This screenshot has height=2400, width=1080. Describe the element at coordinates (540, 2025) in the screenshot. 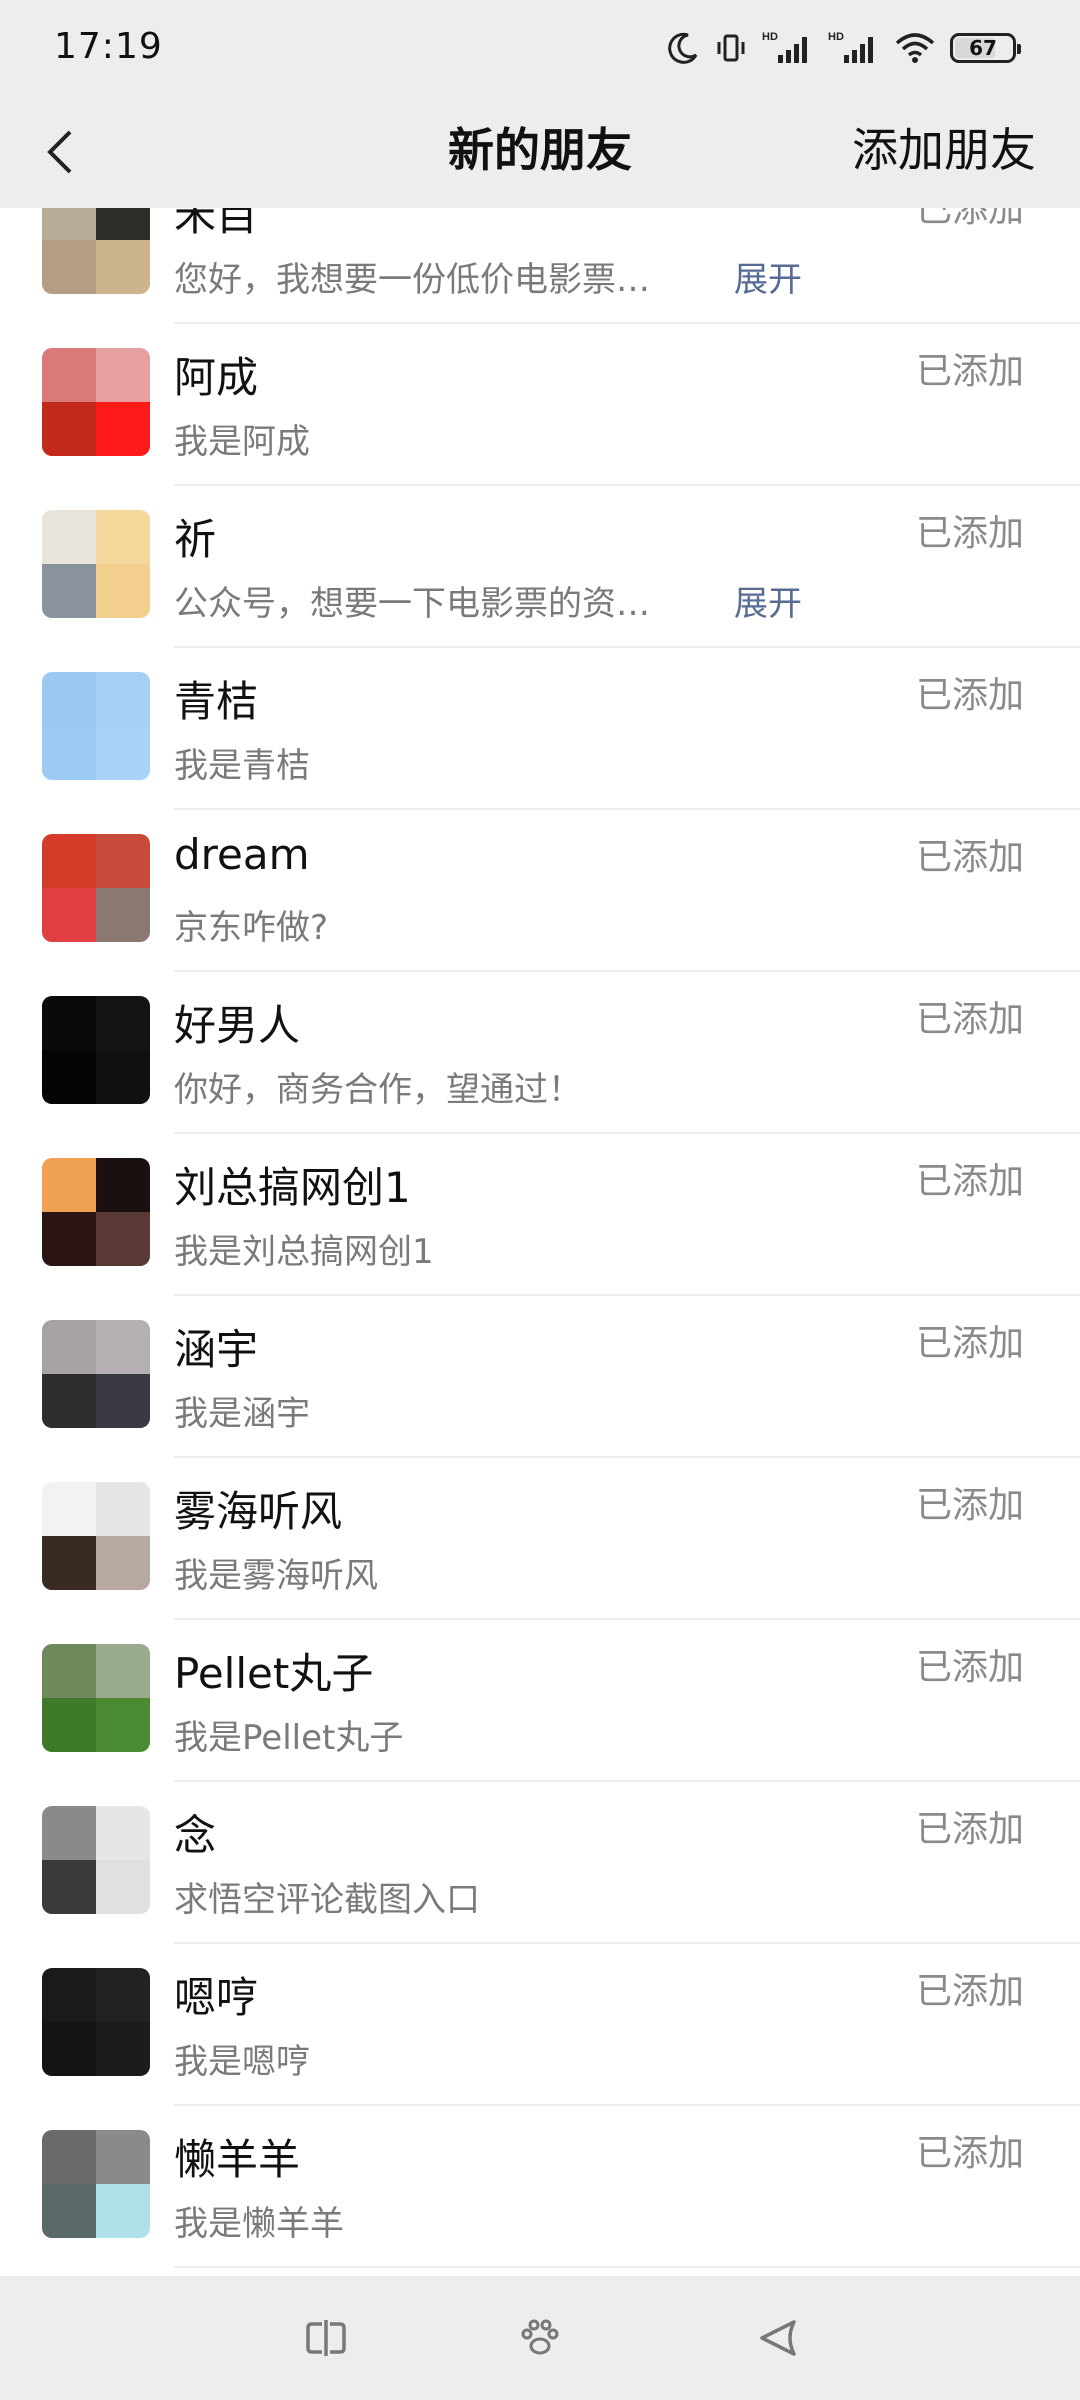

I see `friend-request-row: 嗯哼 我是嗯哼 已添加` at that location.